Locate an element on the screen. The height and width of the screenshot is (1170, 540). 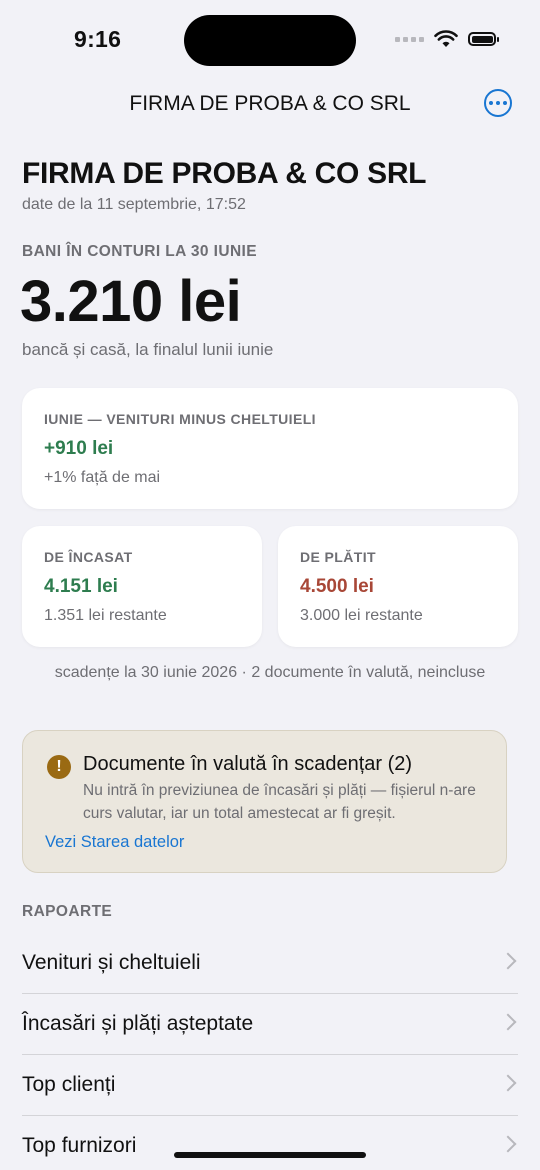
report-row-expected-cashflow: Încasări și plăți așteptate is located at coordinates (270, 1024).